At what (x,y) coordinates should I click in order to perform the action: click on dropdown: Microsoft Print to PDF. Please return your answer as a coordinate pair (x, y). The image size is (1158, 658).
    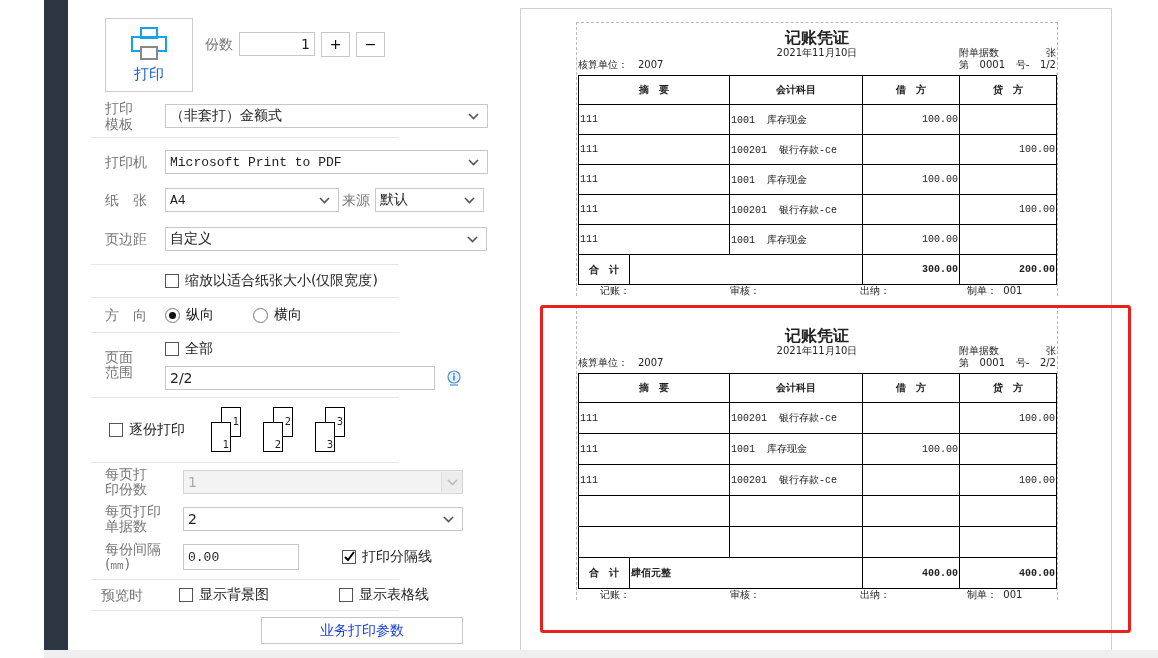
    Looking at the image, I should click on (326, 162).